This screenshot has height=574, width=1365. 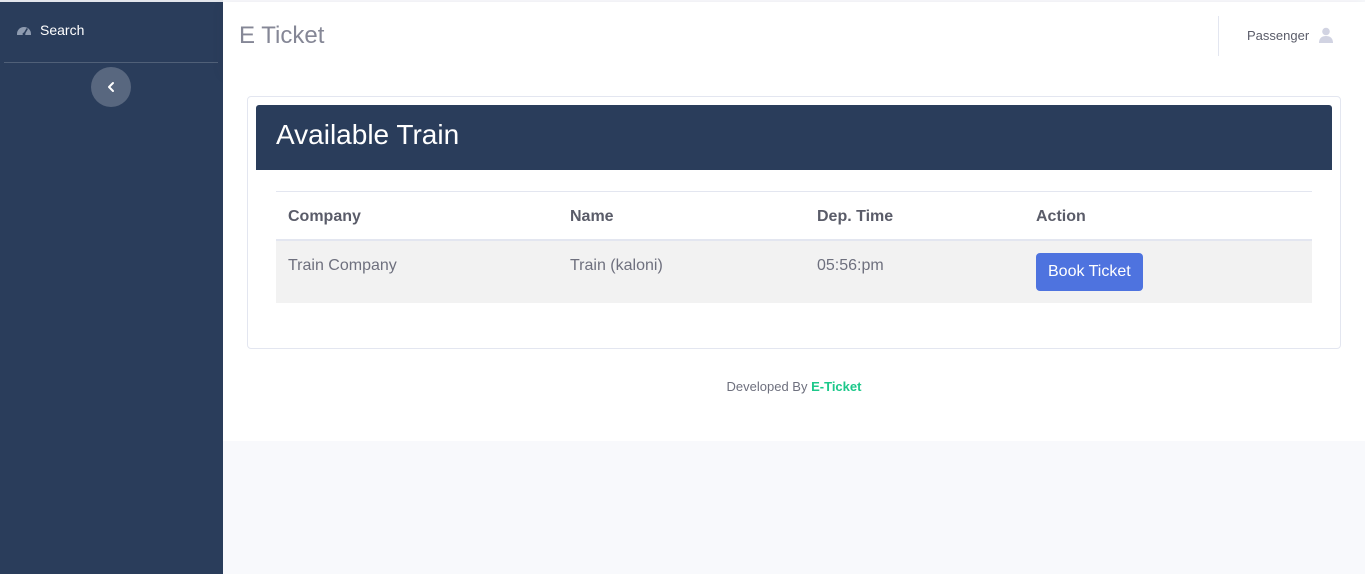 I want to click on column-header-action: Action, so click(x=1061, y=216).